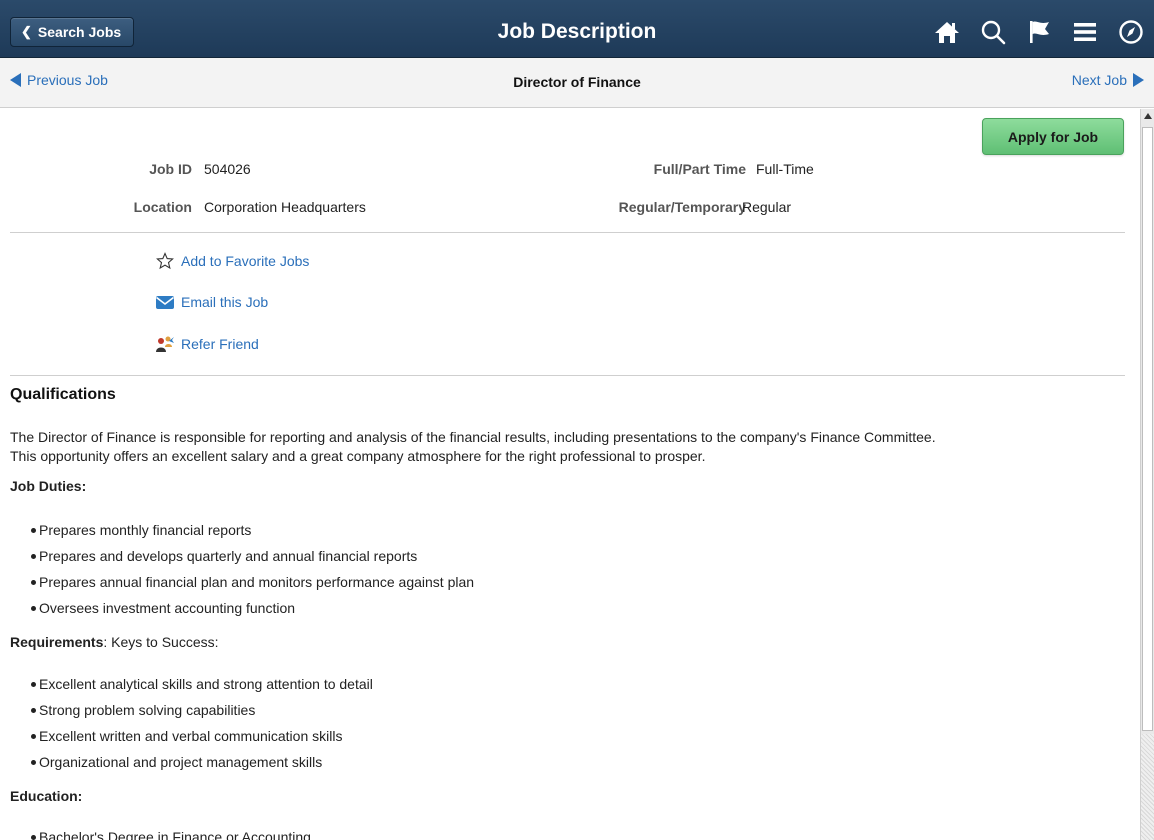  What do you see at coordinates (785, 169) in the screenshot?
I see `full-part-time-value: Full-Time` at bounding box center [785, 169].